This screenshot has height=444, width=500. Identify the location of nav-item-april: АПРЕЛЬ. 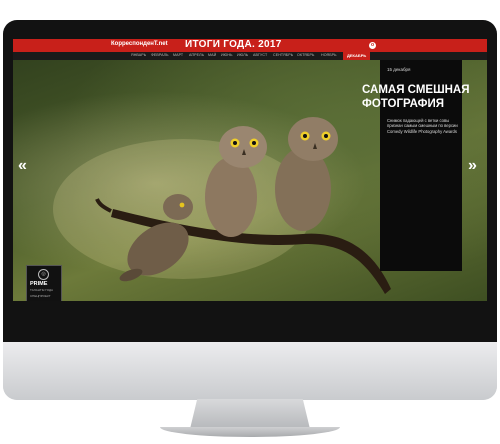
(196, 55).